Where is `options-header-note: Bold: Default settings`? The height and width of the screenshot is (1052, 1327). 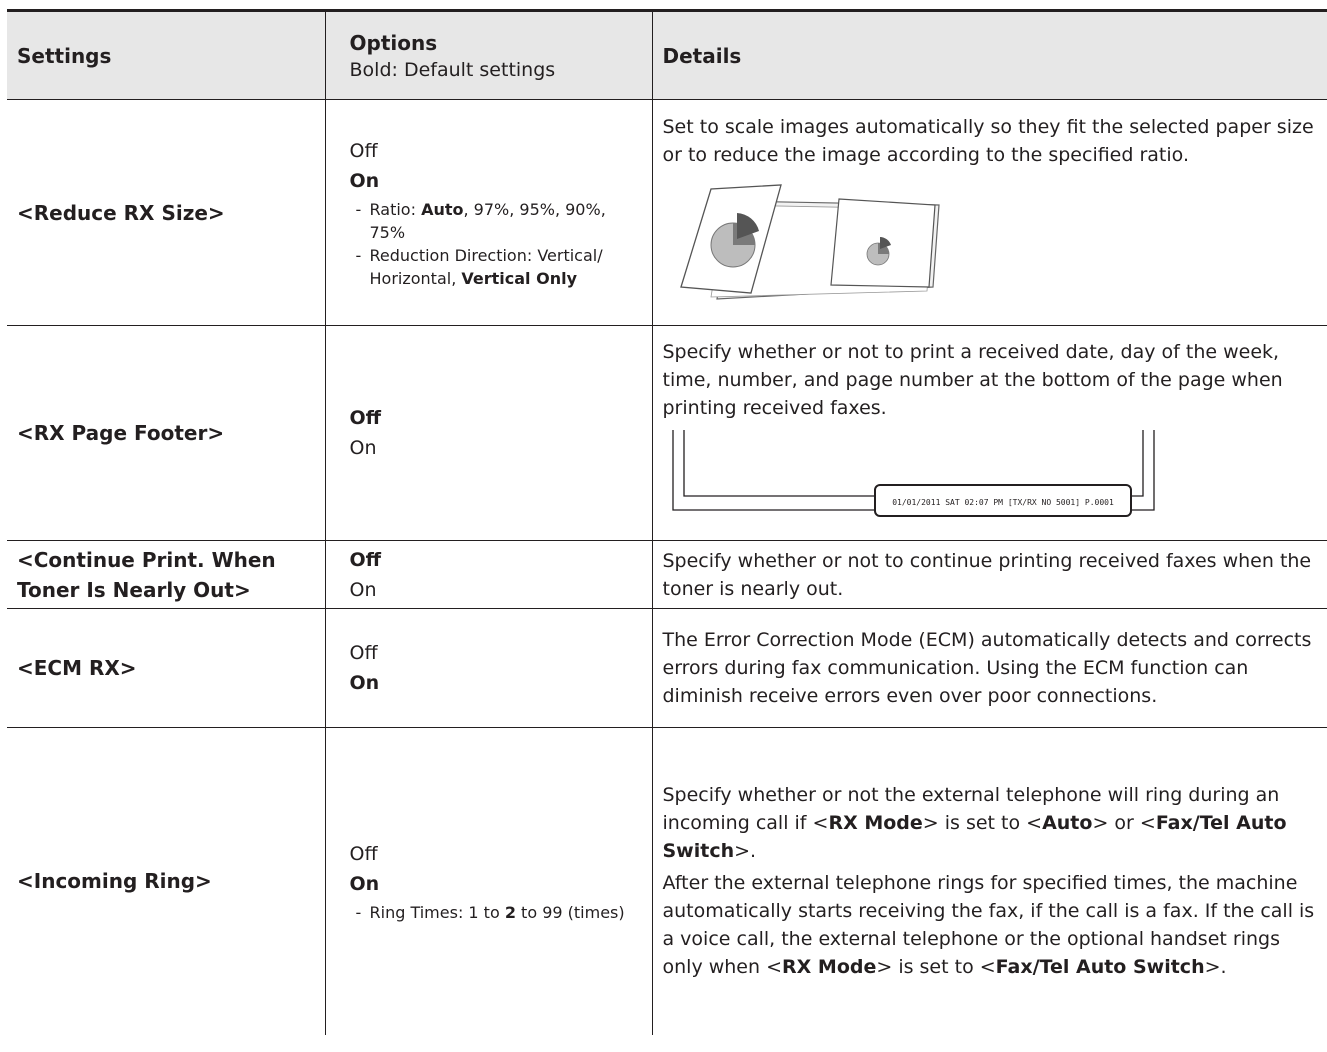
options-header-note: Bold: Default settings is located at coordinates (452, 69).